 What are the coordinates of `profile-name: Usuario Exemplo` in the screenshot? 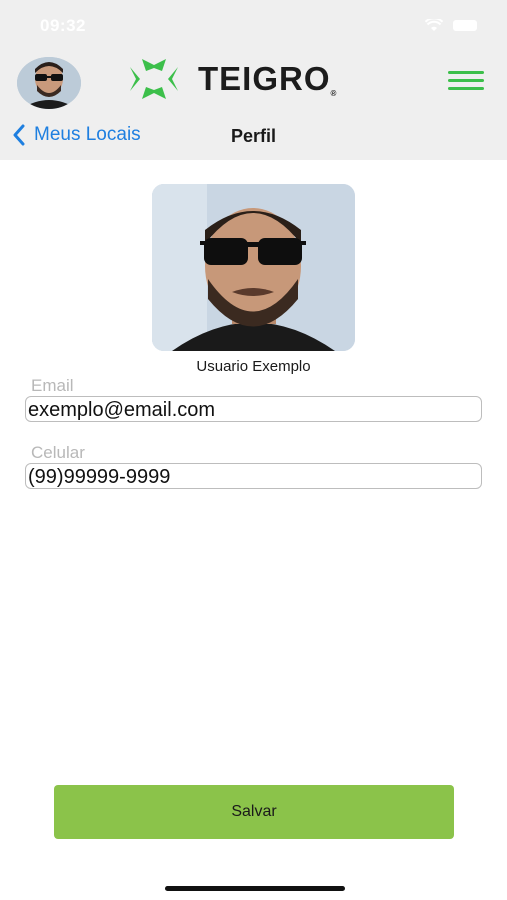 It's located at (253, 366).